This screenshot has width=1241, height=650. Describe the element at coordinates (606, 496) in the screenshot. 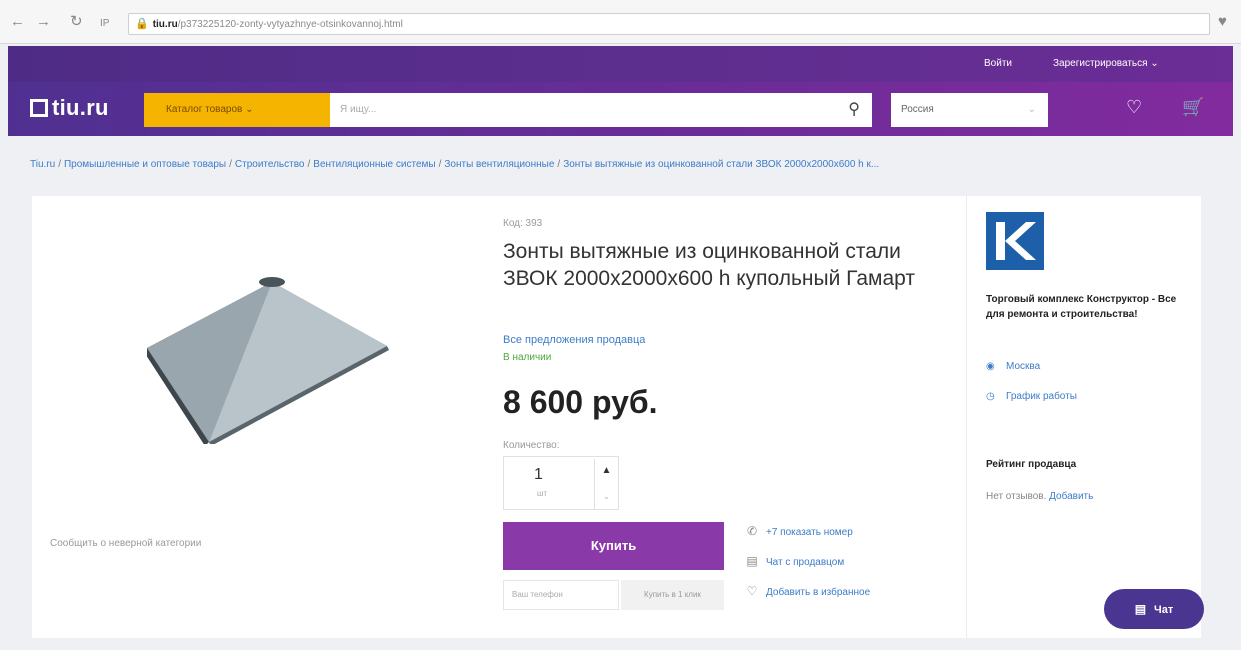

I see `decrement-icon: ⌄` at that location.